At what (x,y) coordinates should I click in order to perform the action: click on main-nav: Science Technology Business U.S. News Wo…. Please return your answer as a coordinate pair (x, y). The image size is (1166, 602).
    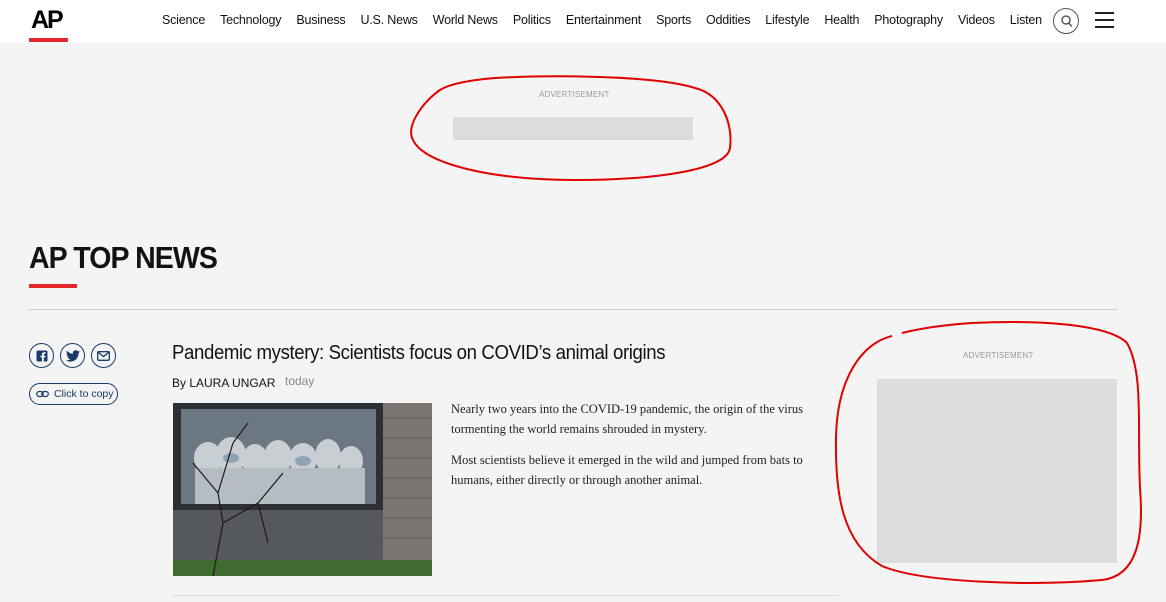
    Looking at the image, I should click on (609, 20).